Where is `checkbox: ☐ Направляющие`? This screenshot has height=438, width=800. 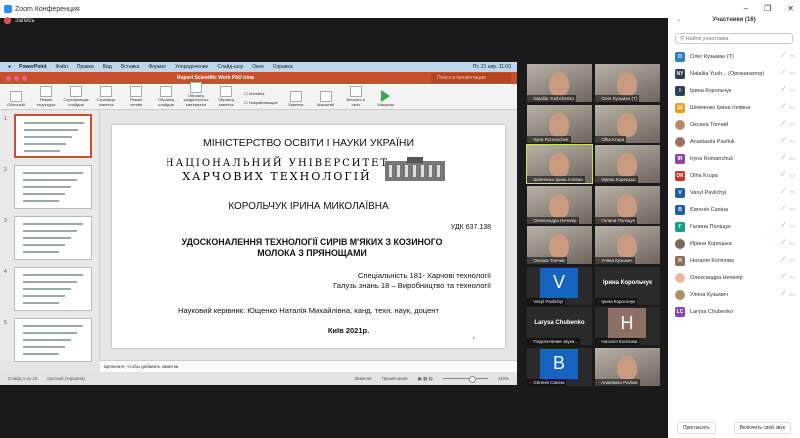 checkbox: ☐ Направляющие is located at coordinates (261, 102).